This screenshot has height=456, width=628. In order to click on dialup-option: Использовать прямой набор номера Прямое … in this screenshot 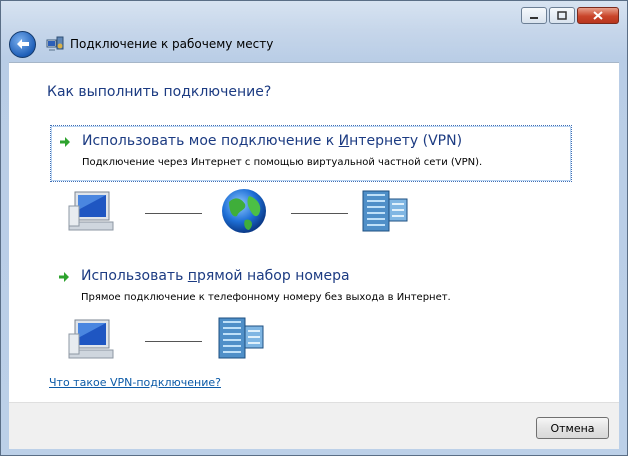, I will do `click(311, 282)`.